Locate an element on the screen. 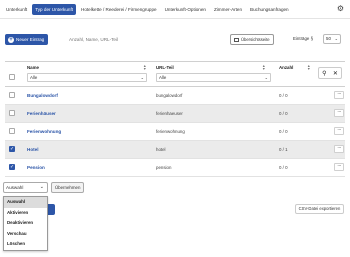 Image resolution: width=350 pixels, height=257 pixels. bulk-action-value: Auswahl is located at coordinates (15, 187).